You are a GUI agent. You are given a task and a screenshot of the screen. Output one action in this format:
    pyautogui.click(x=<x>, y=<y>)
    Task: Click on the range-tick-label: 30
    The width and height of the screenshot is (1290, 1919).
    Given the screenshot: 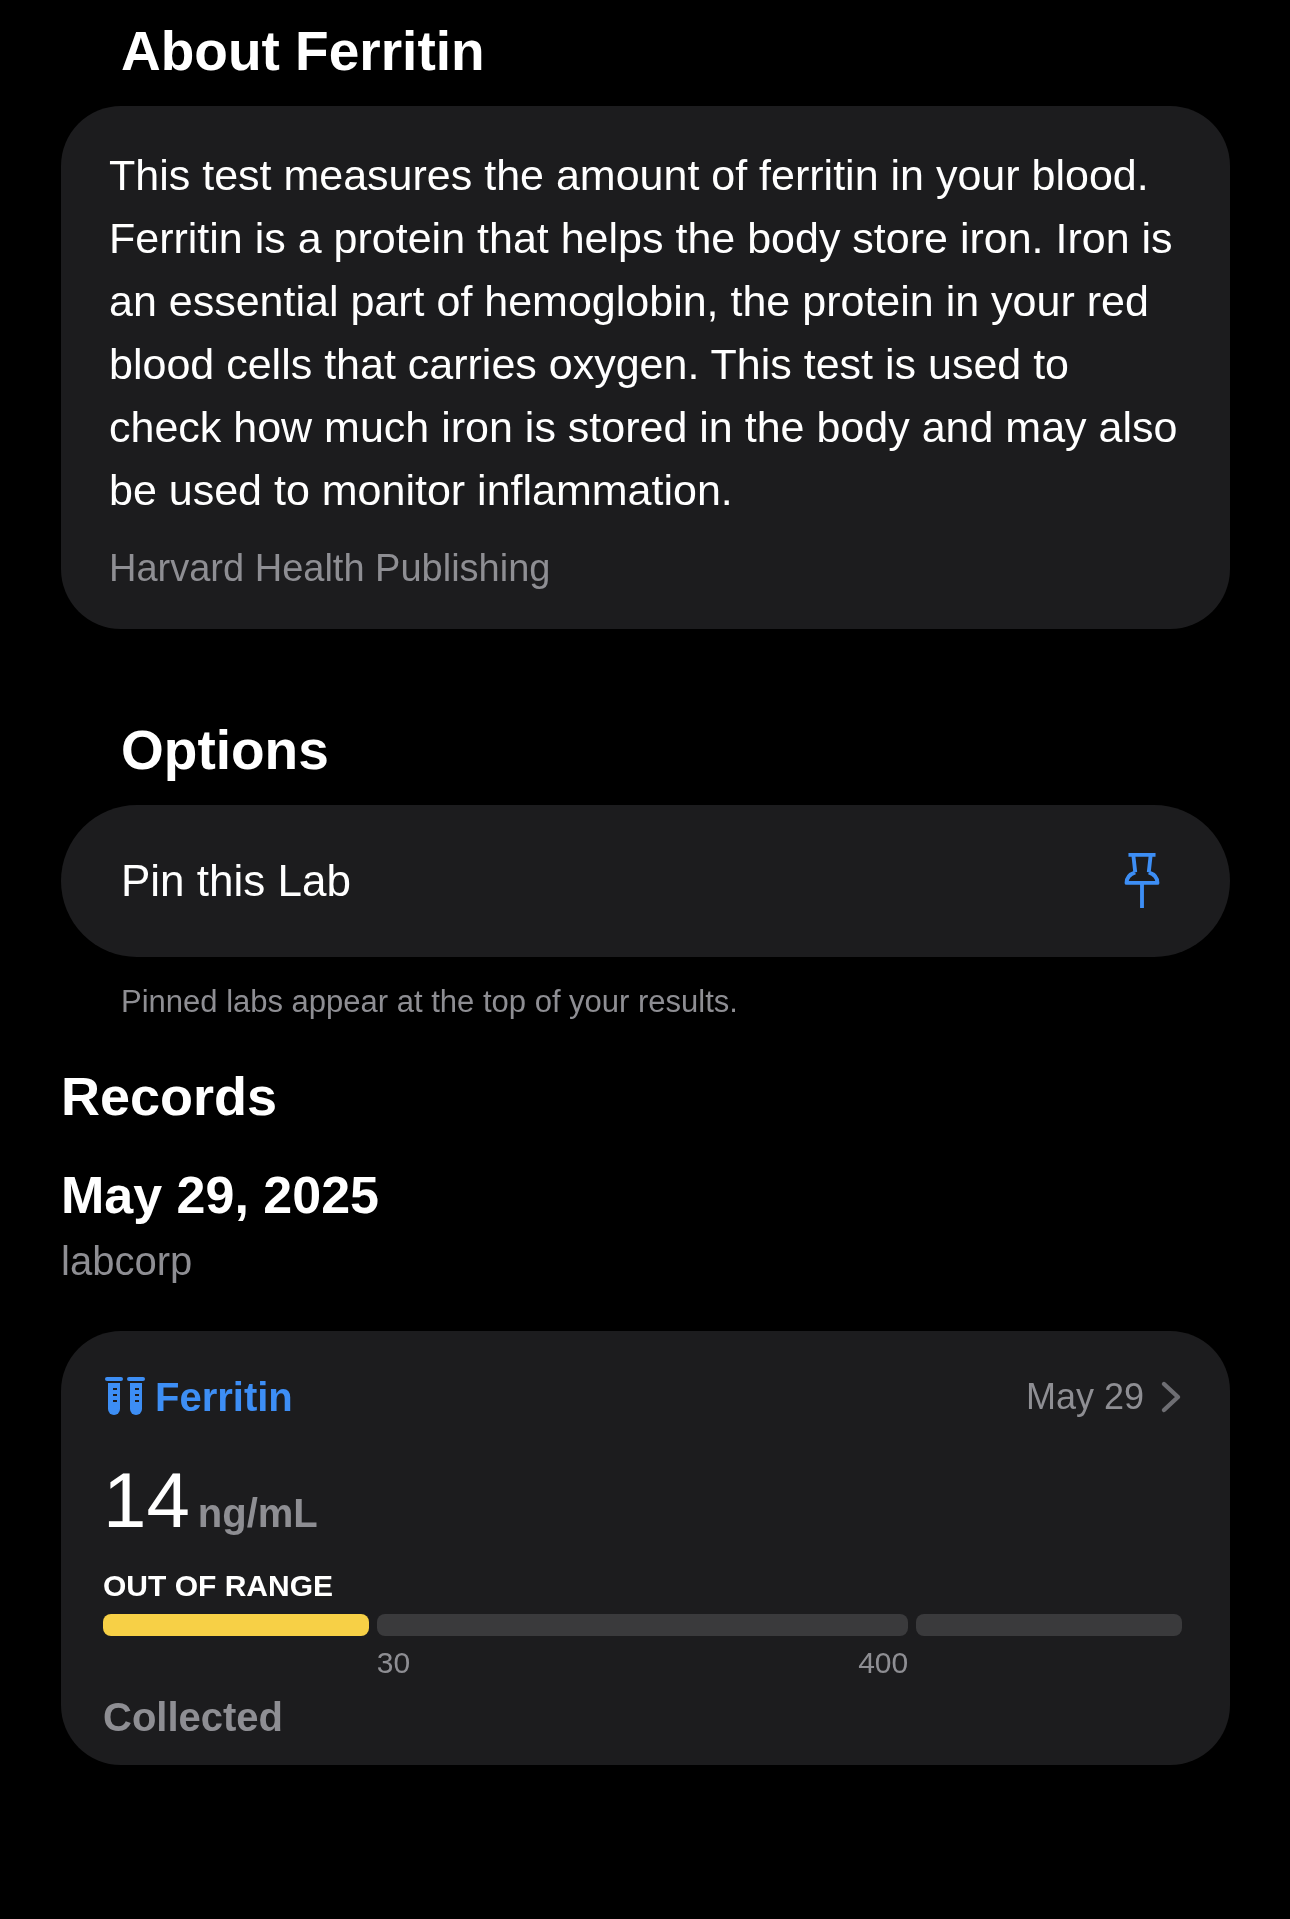 What is the action you would take?
    pyautogui.click(x=393, y=1662)
    